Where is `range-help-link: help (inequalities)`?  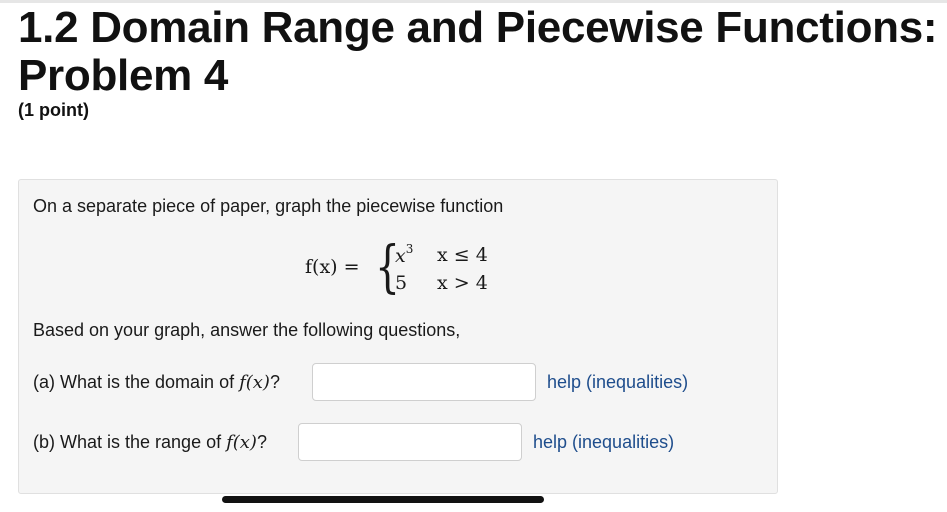
range-help-link: help (inequalities) is located at coordinates (603, 442).